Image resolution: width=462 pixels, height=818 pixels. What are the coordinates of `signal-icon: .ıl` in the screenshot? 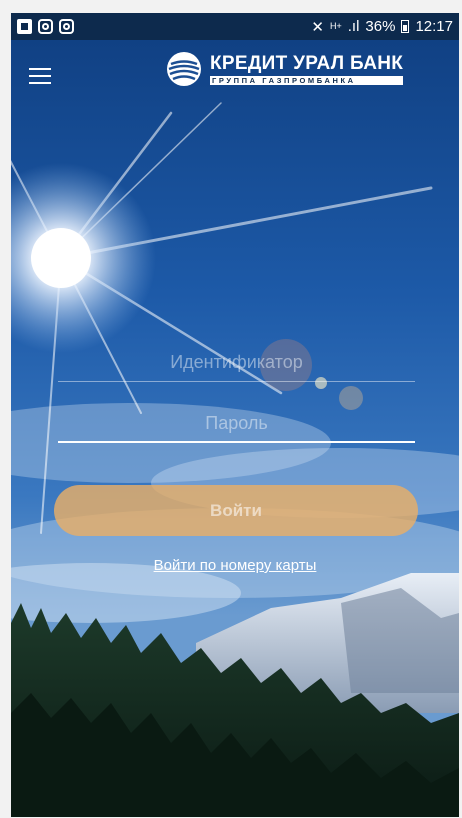 It's located at (353, 26).